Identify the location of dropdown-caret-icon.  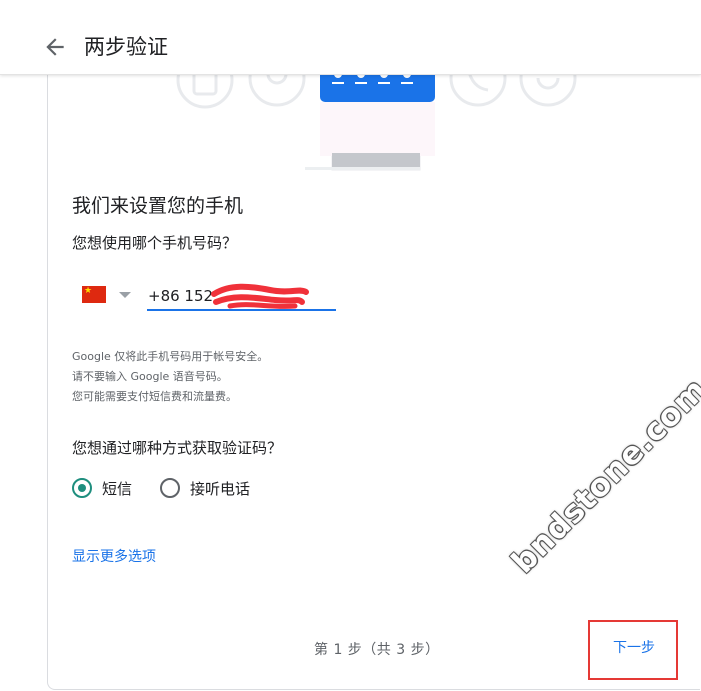
(125, 295).